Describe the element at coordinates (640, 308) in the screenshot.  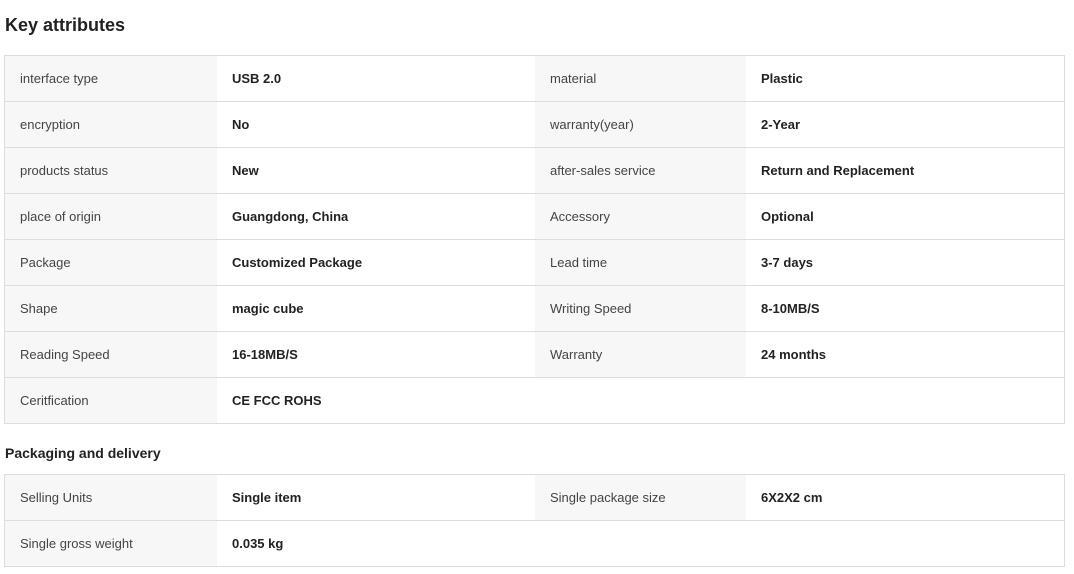
I see `attribute-label: Writing Speed` at that location.